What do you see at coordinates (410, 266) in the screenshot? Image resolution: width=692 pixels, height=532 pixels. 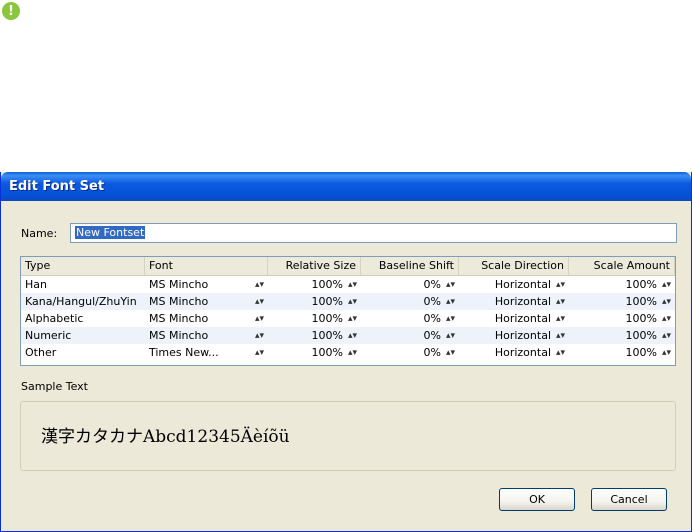 I see `column-header-baseline-shift: Baseline Shift` at bounding box center [410, 266].